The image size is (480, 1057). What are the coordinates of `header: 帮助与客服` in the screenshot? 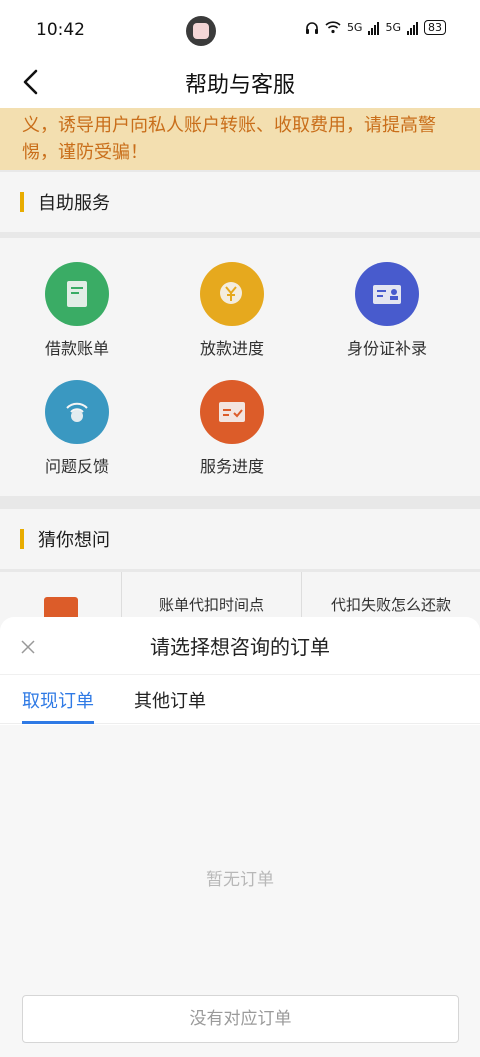 It's located at (240, 82).